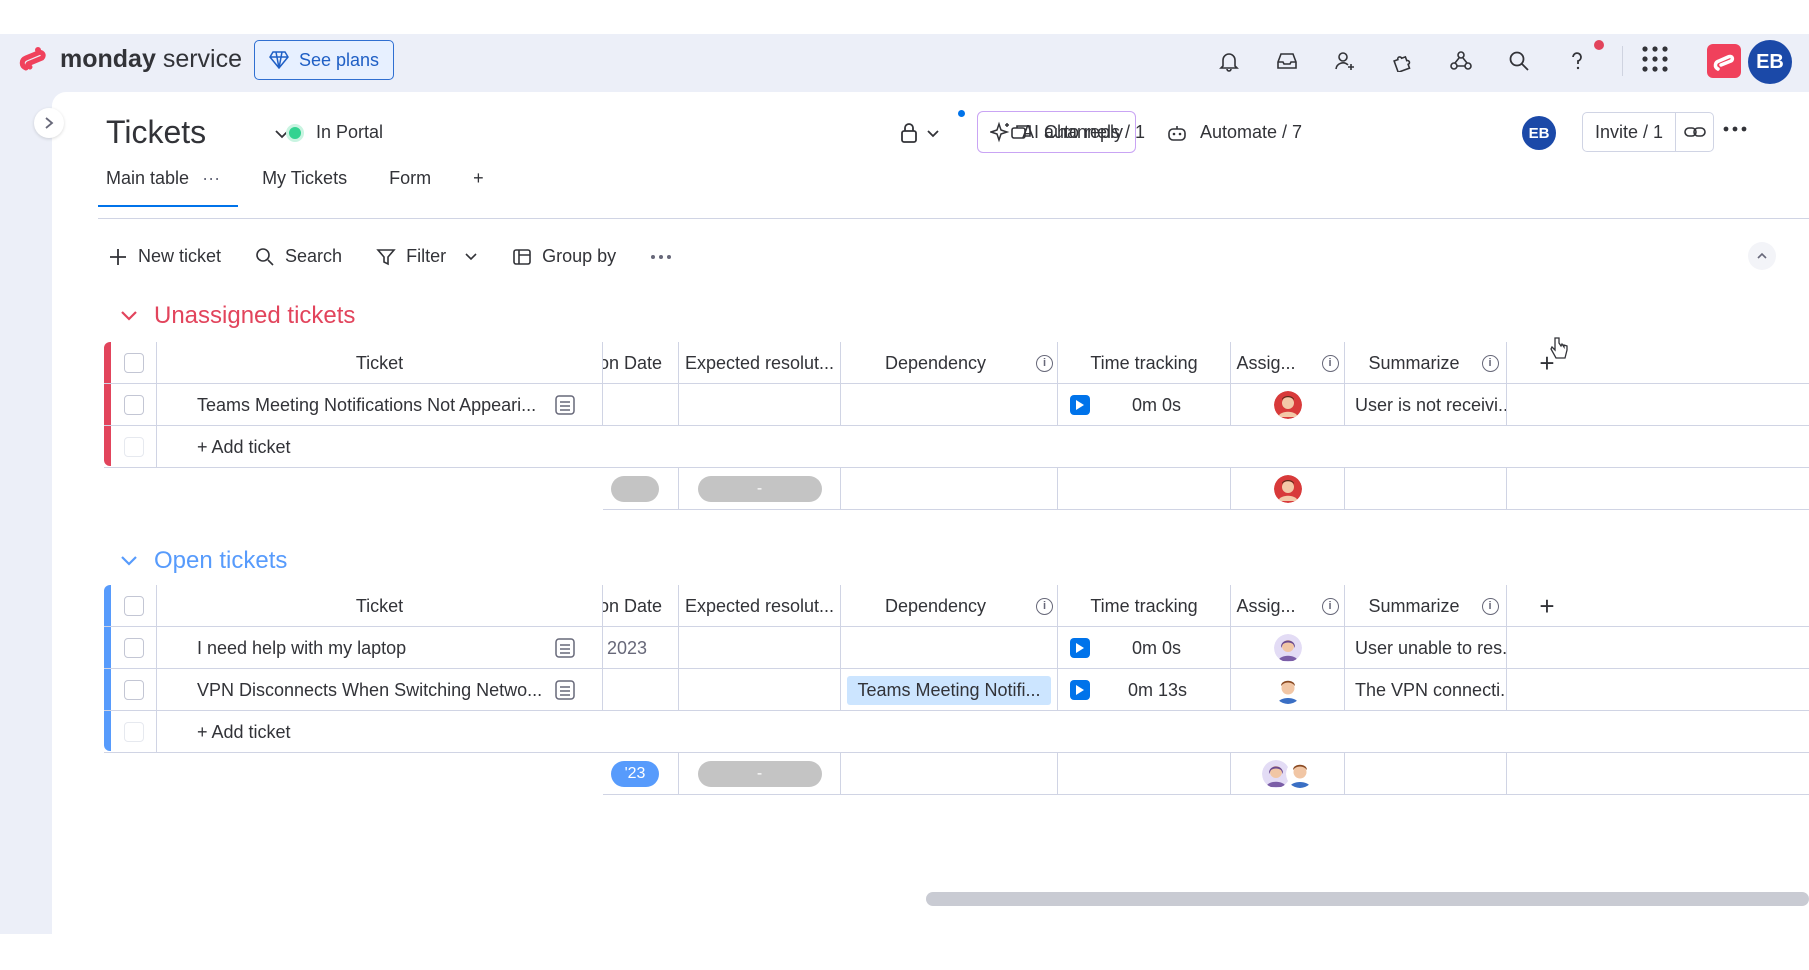 The width and height of the screenshot is (1809, 970). I want to click on more-toolbar-icon, so click(661, 257).